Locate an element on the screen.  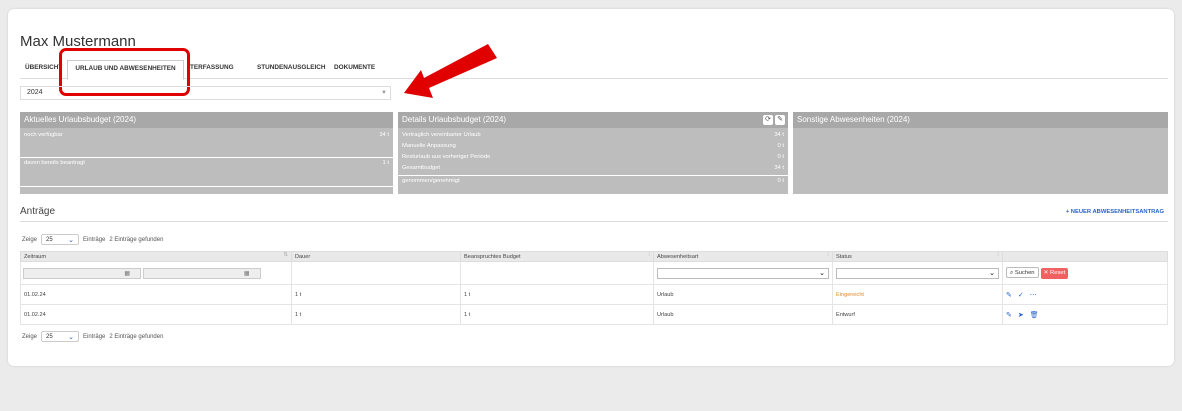
column-header: Beanspruchtes Budget ⁝ is located at coordinates (557, 256).